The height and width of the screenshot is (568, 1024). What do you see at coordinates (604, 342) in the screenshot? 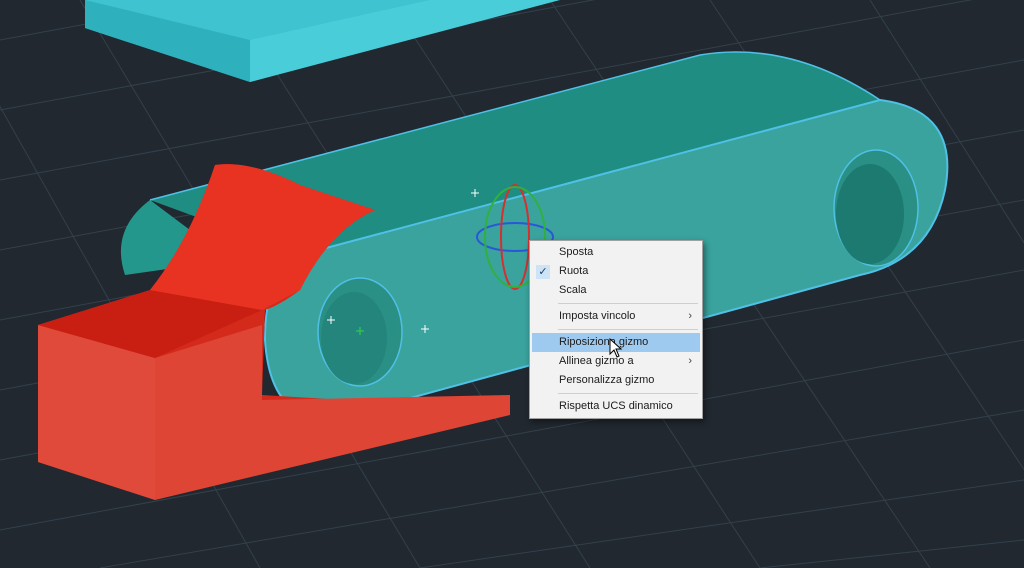
I see `menu-item-label: Riposiziona gizmo` at bounding box center [604, 342].